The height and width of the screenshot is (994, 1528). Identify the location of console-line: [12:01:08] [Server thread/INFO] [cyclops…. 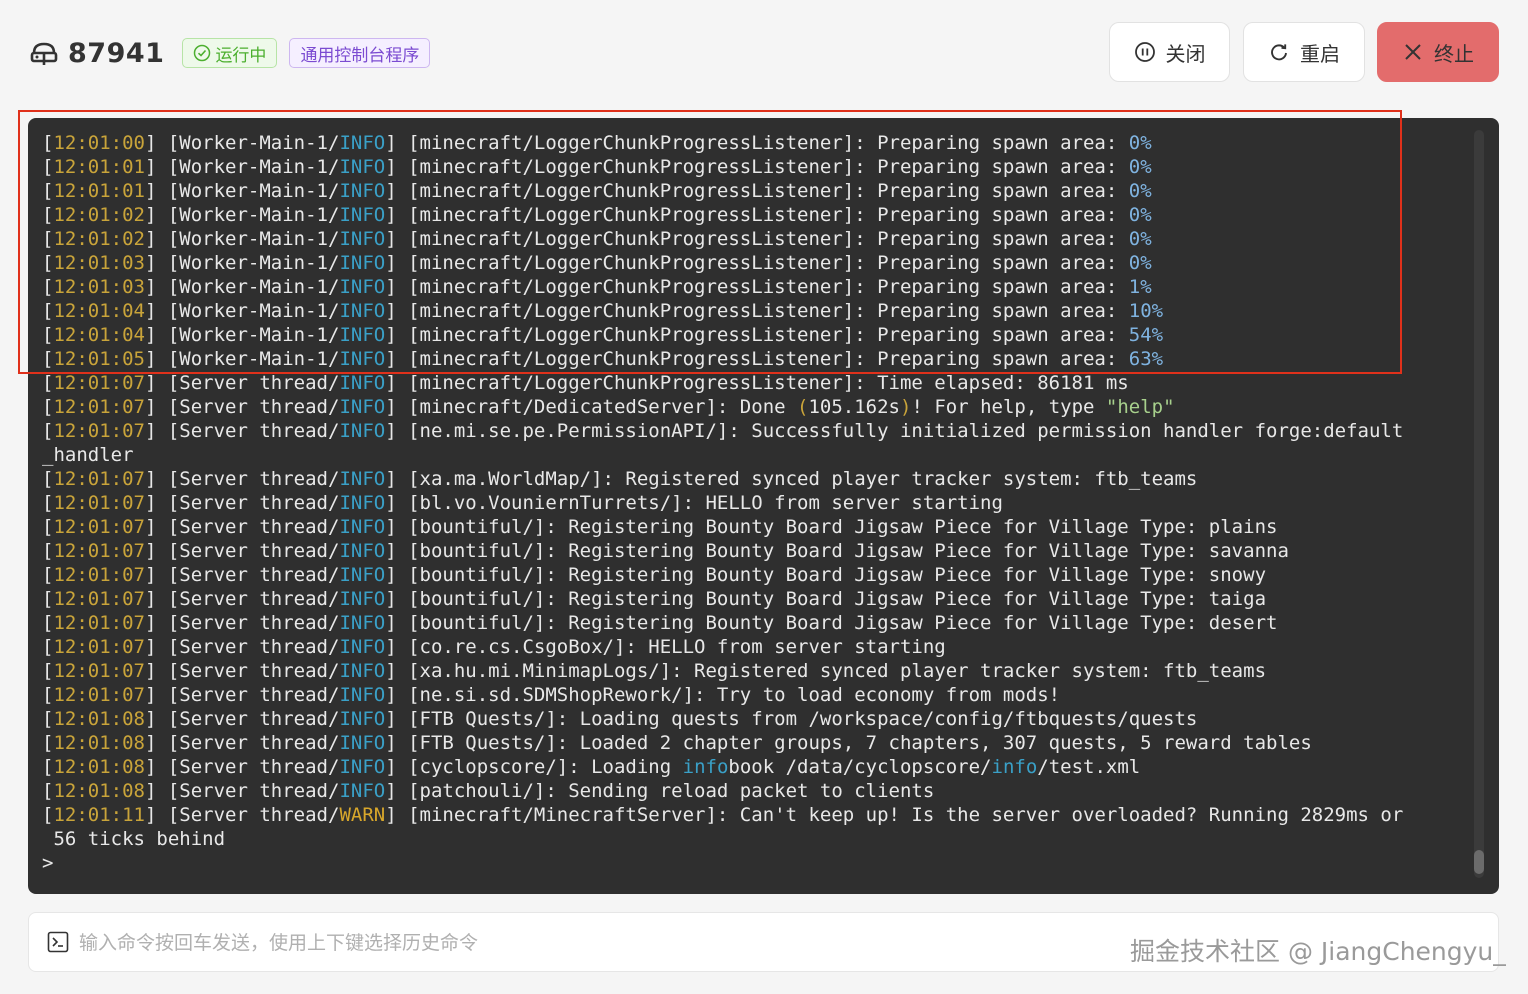
(757, 767).